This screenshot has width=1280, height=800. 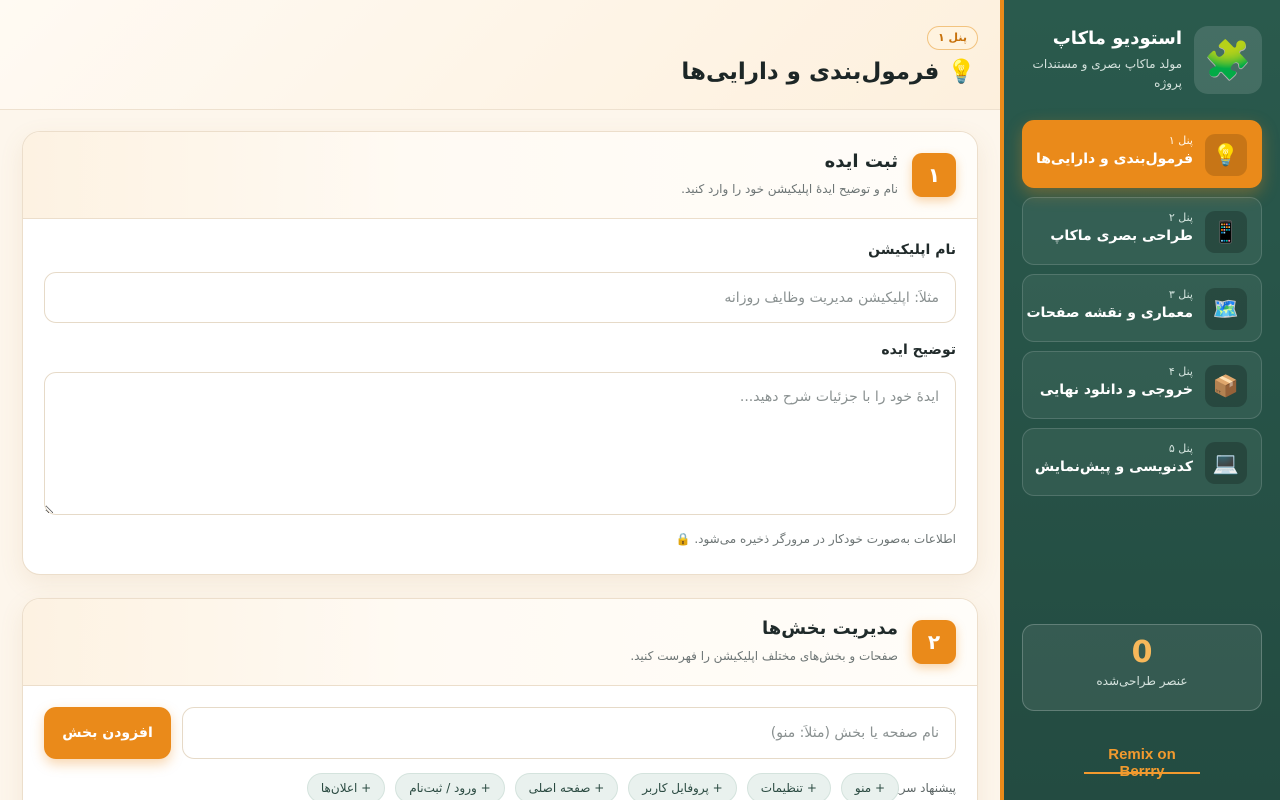 What do you see at coordinates (1116, 390) in the screenshot?
I see `nav-label: خروجی و دانلود نهایی` at bounding box center [1116, 390].